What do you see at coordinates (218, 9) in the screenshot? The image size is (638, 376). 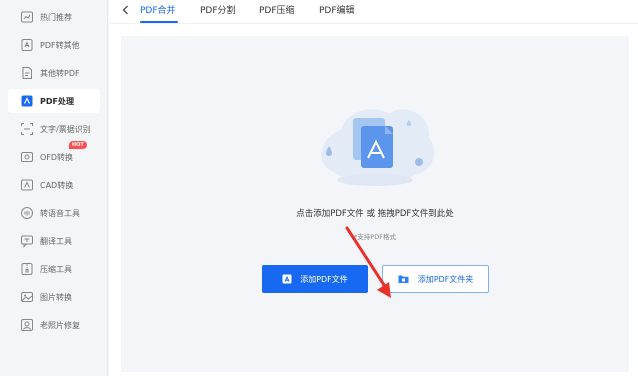 I see `tab-pdf-split: PDF分割` at bounding box center [218, 9].